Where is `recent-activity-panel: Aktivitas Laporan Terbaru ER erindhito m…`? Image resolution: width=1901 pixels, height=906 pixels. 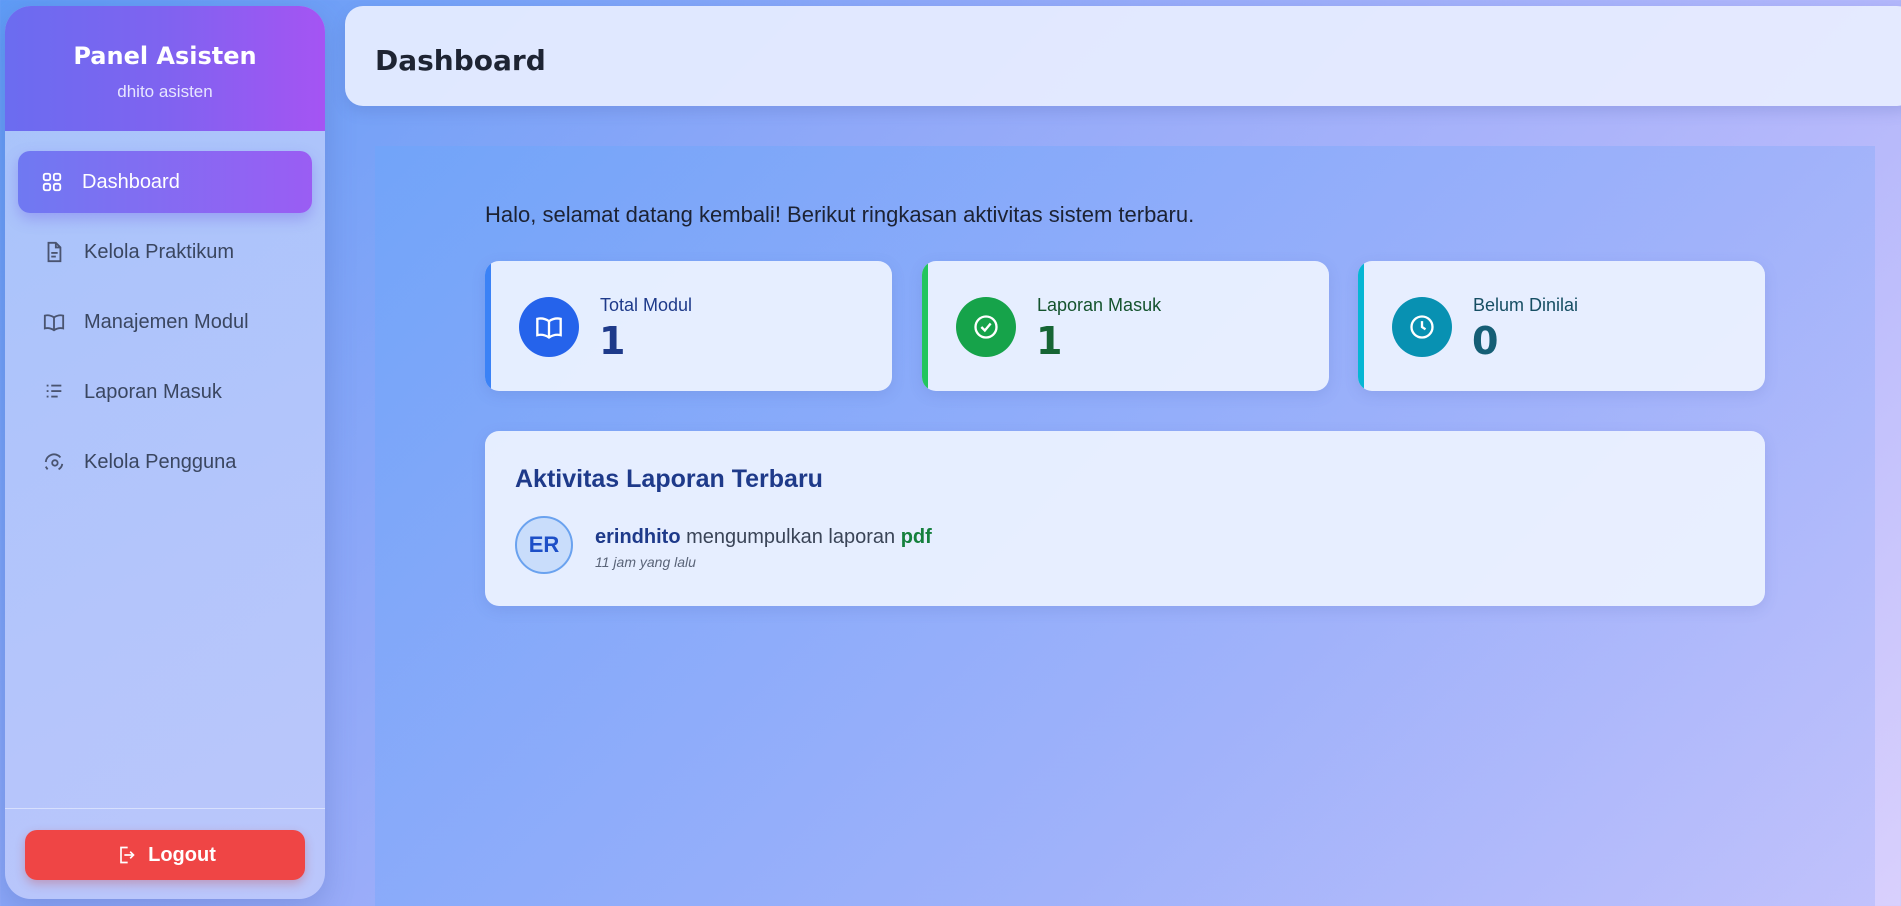
recent-activity-panel: Aktivitas Laporan Terbaru ER erindhito m… is located at coordinates (1125, 518).